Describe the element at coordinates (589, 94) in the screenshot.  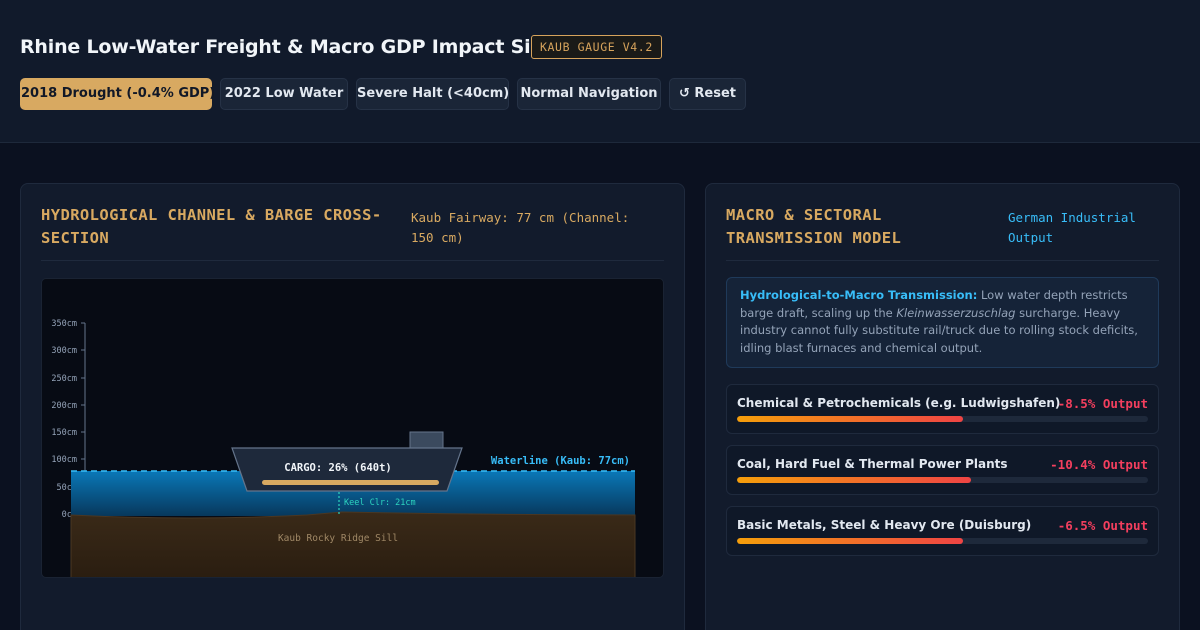
I see `scenario-normal-navigation-button: Normal Navigation` at that location.